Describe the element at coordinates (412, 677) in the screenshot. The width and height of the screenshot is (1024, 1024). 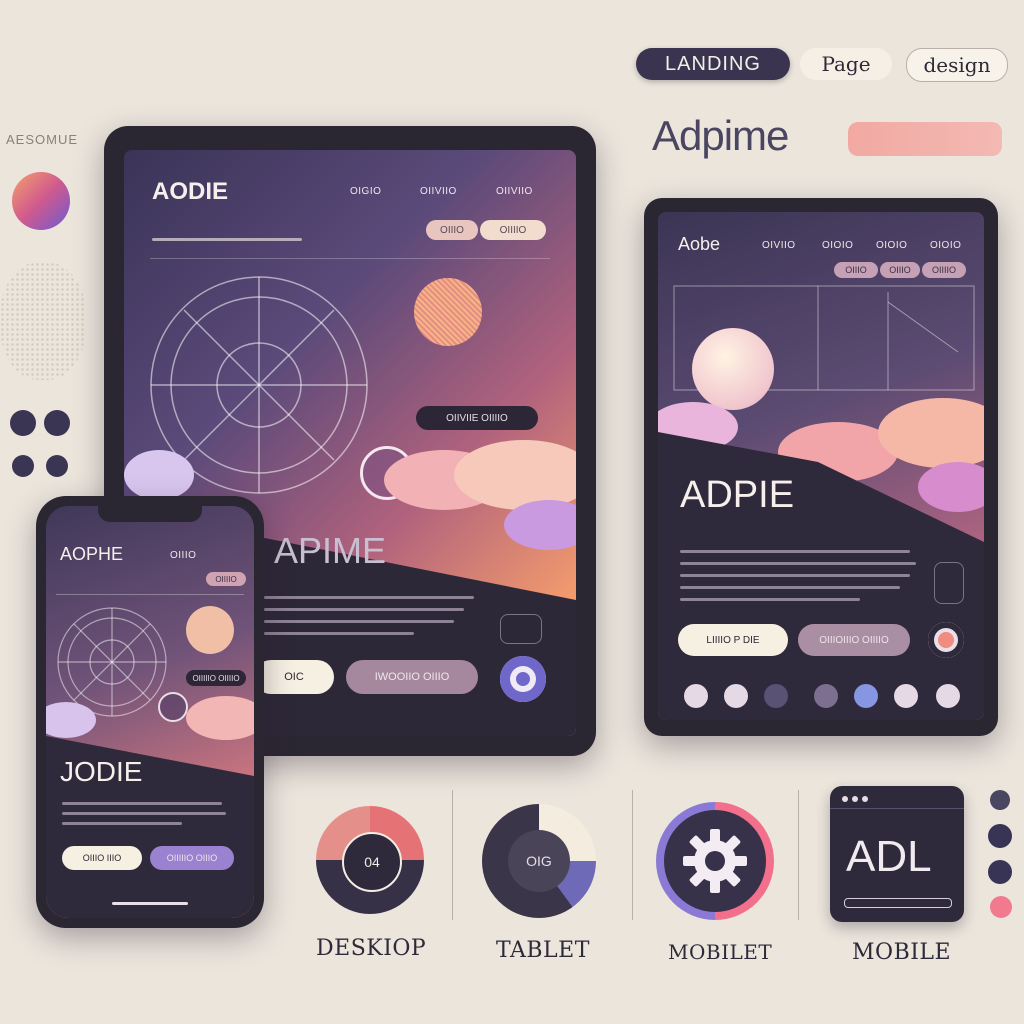
I see `desktop-btn-secondary: IWOOIIO OIIIO` at that location.